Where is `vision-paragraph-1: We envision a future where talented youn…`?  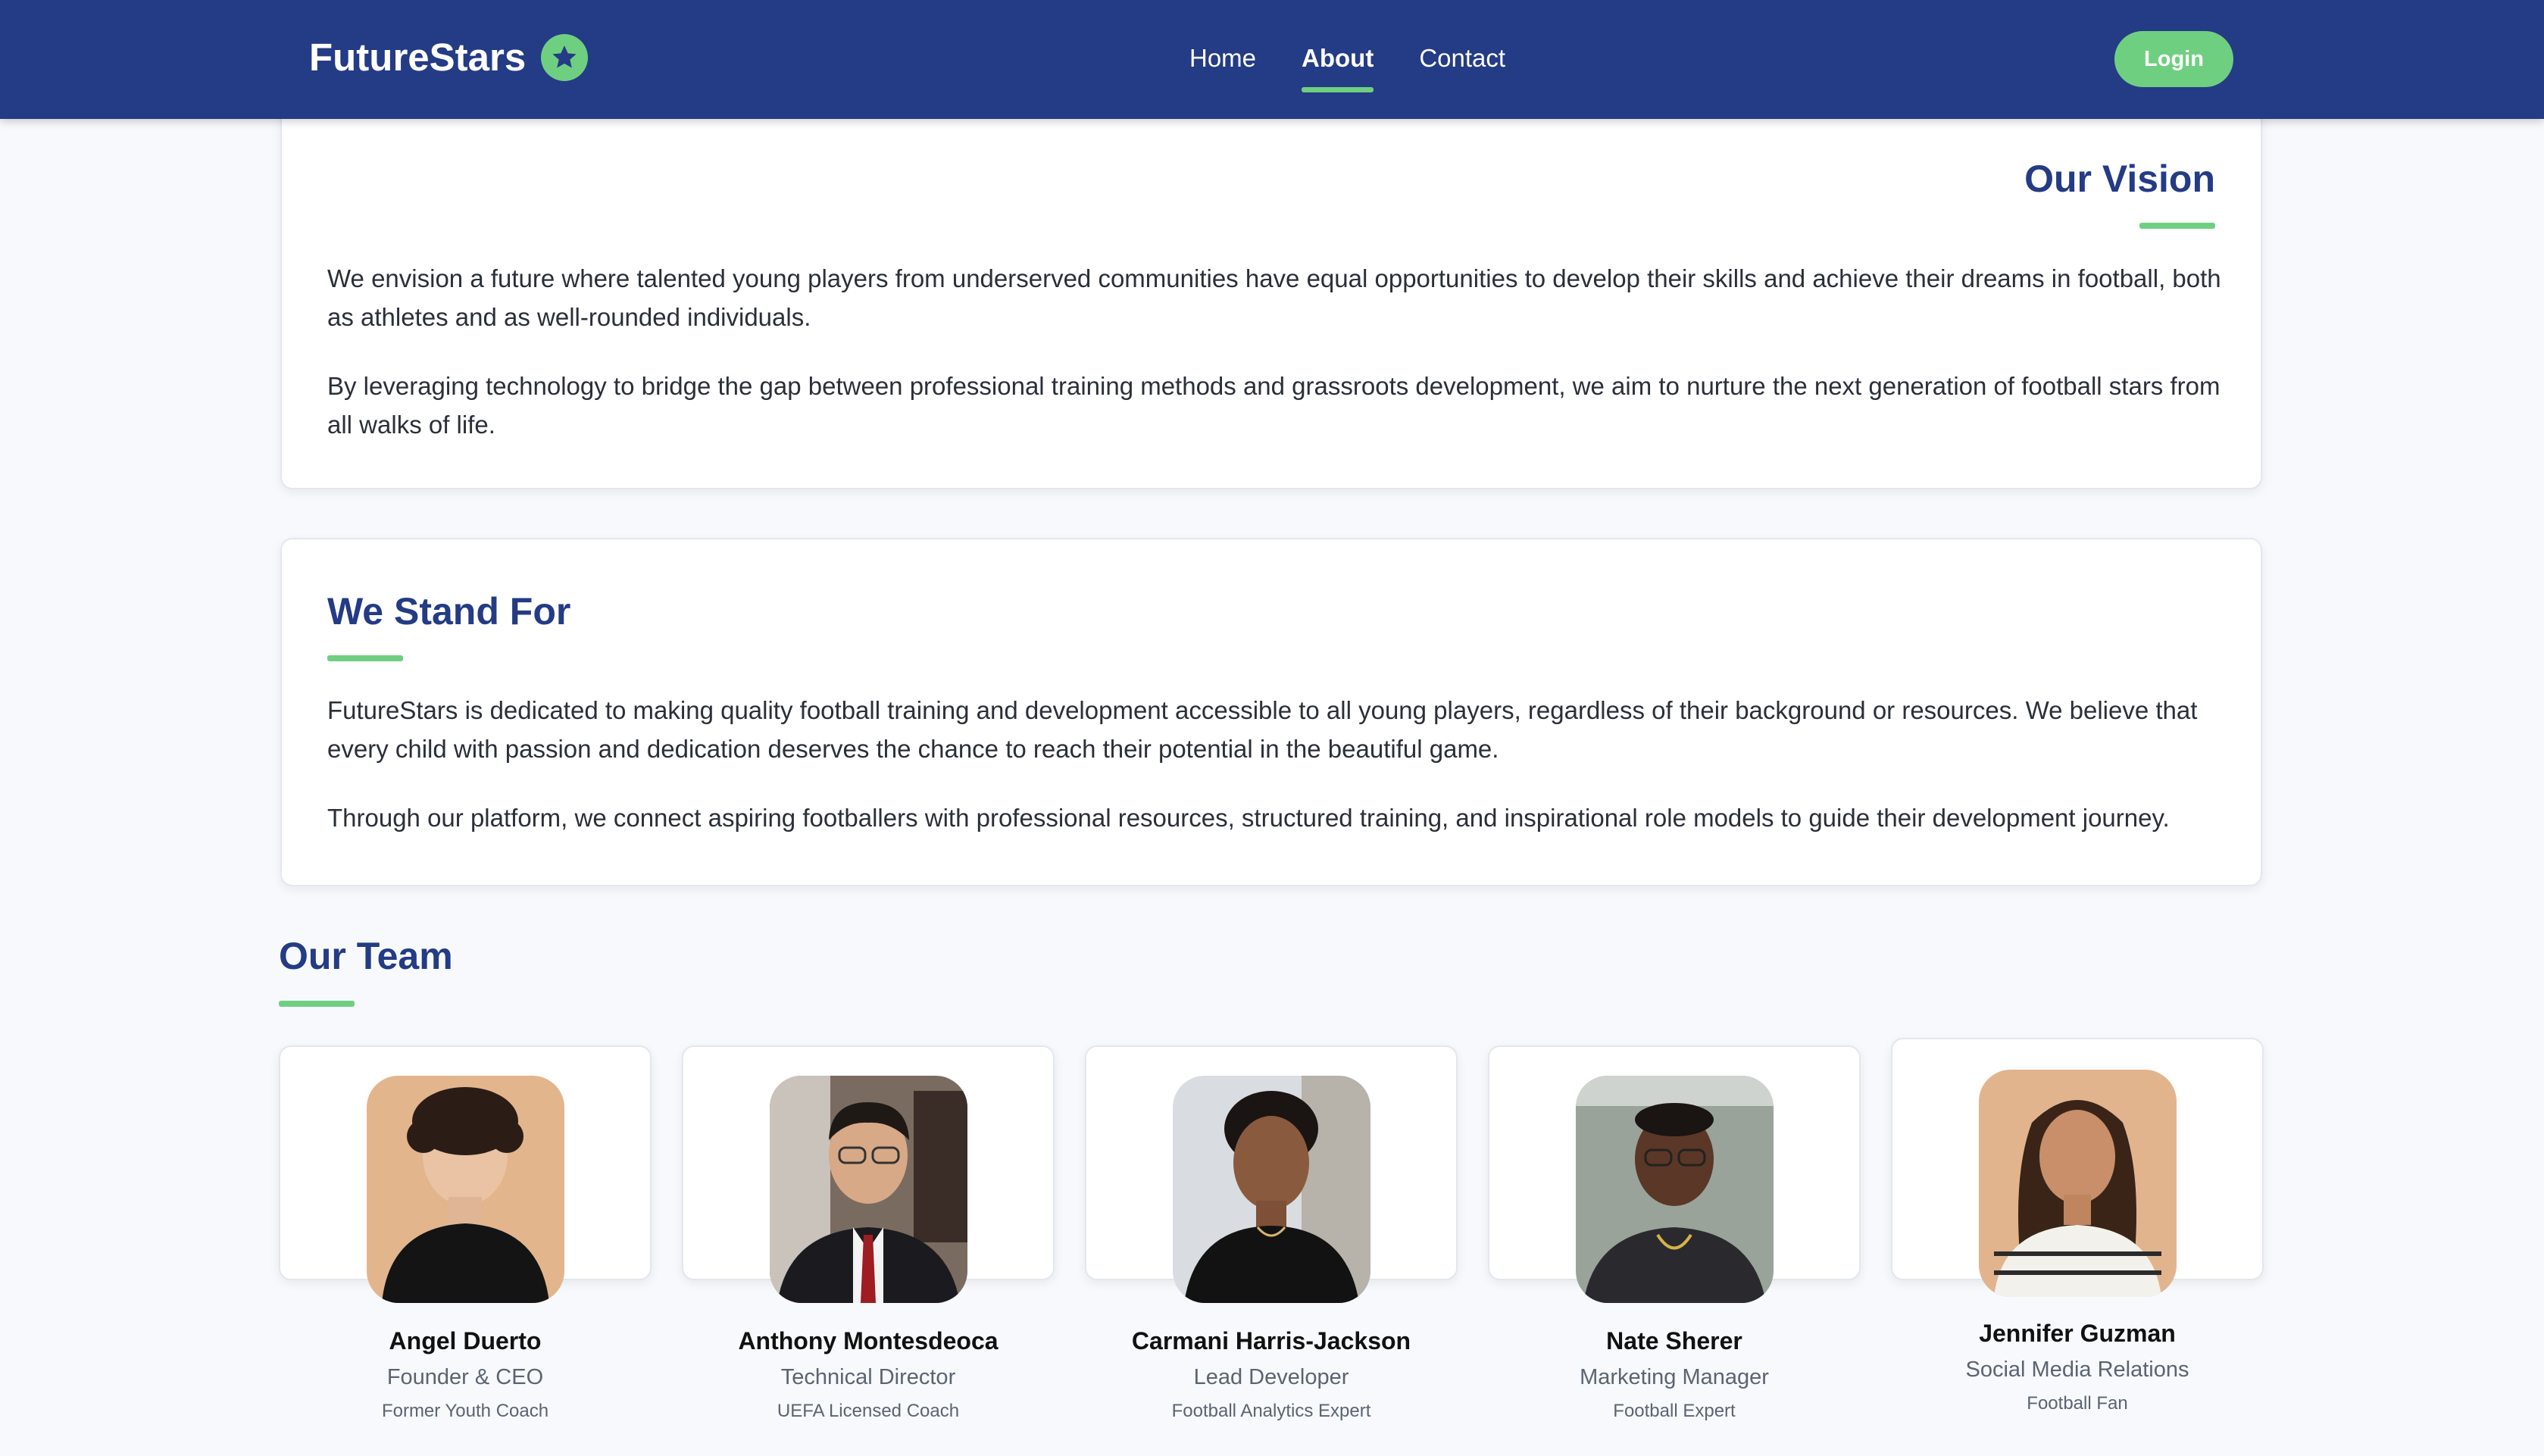 vision-paragraph-1: We envision a future where talented youn… is located at coordinates (1274, 297).